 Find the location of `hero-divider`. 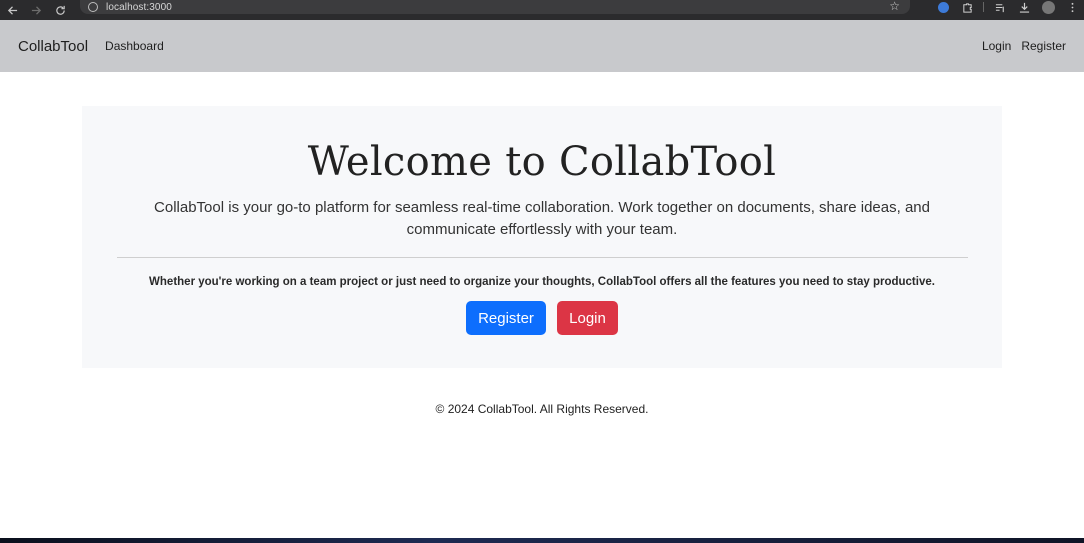

hero-divider is located at coordinates (542, 257).